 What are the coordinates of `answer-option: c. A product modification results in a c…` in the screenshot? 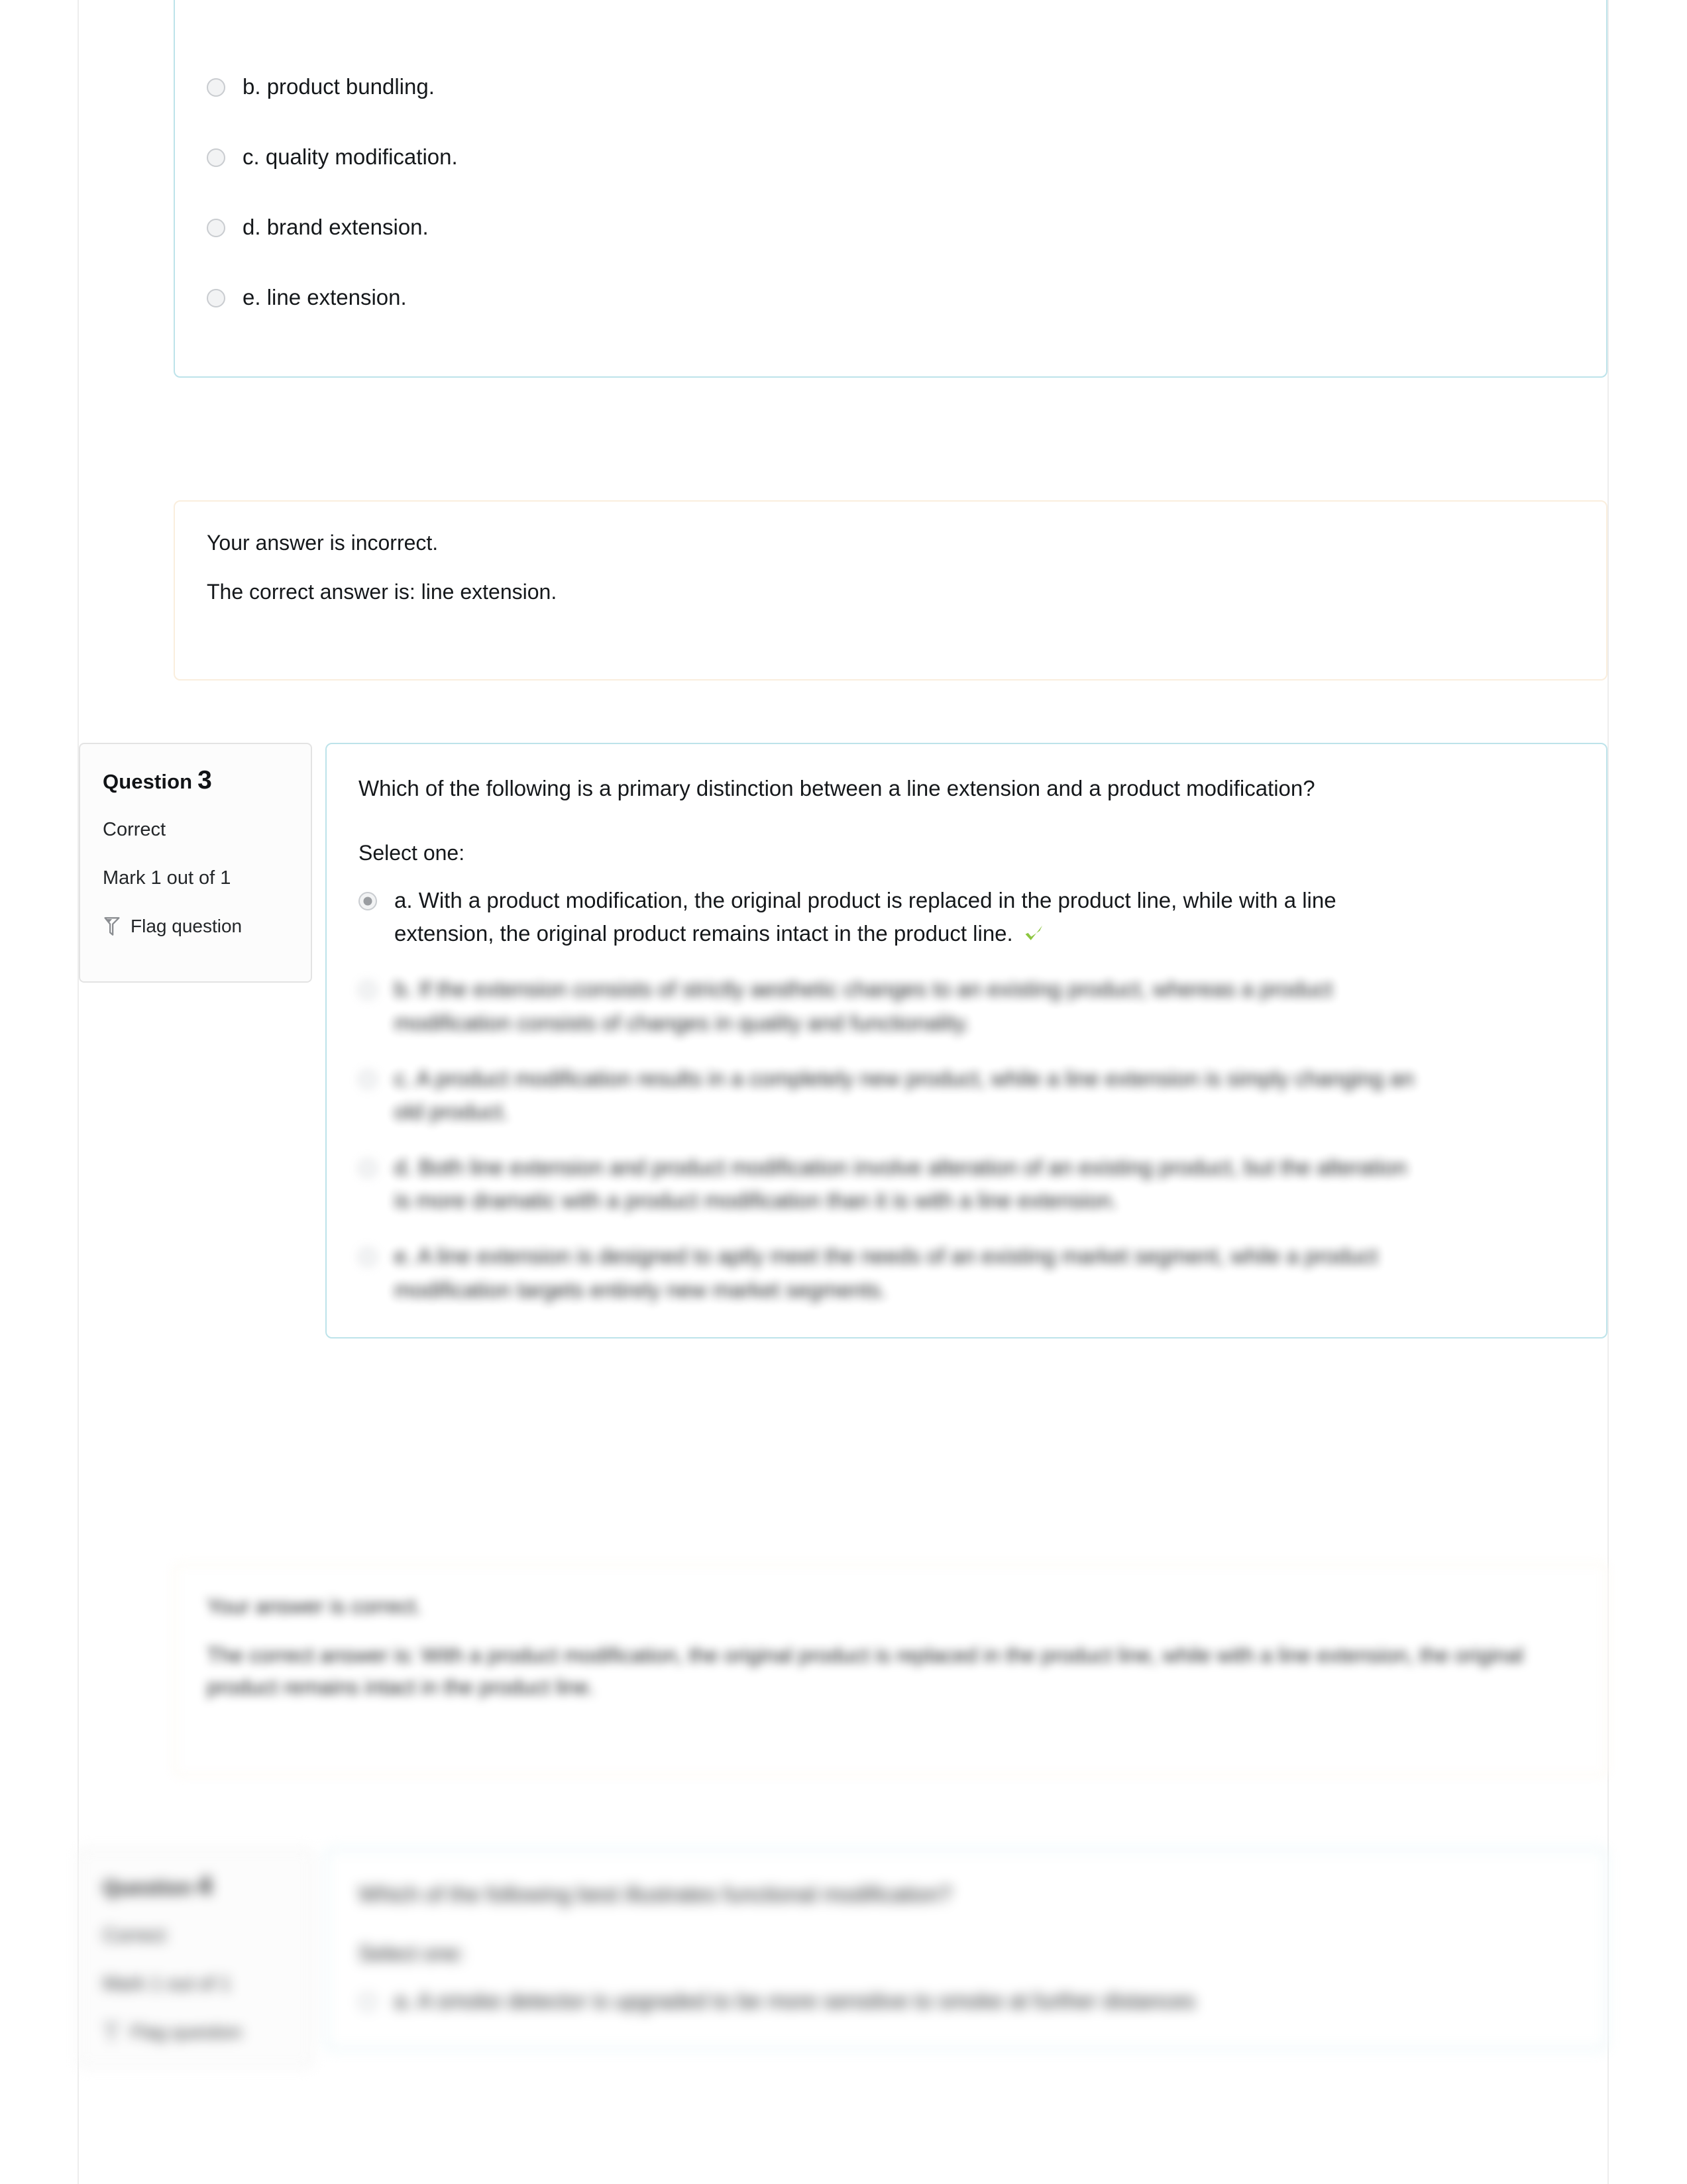 It's located at (966, 1095).